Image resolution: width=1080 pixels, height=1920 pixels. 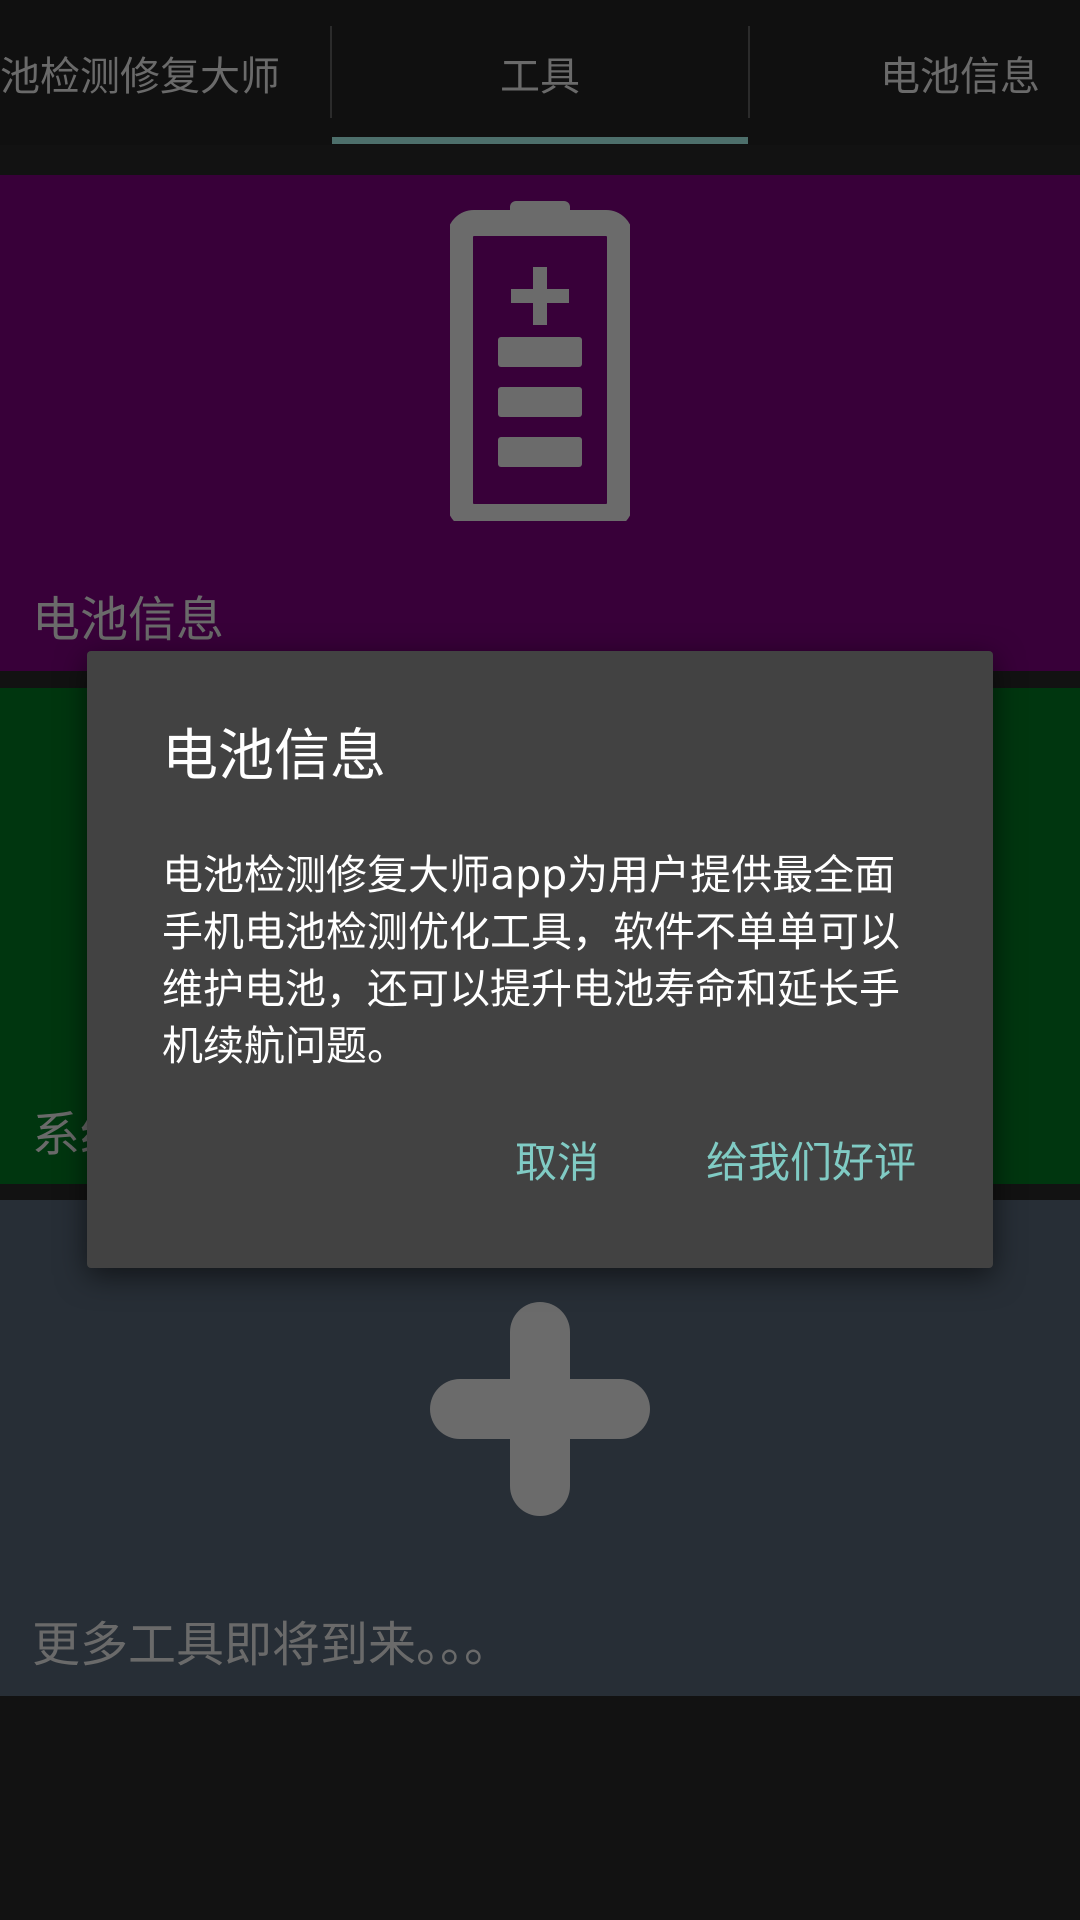 I want to click on dialog-title: 电池信息, so click(x=274, y=756).